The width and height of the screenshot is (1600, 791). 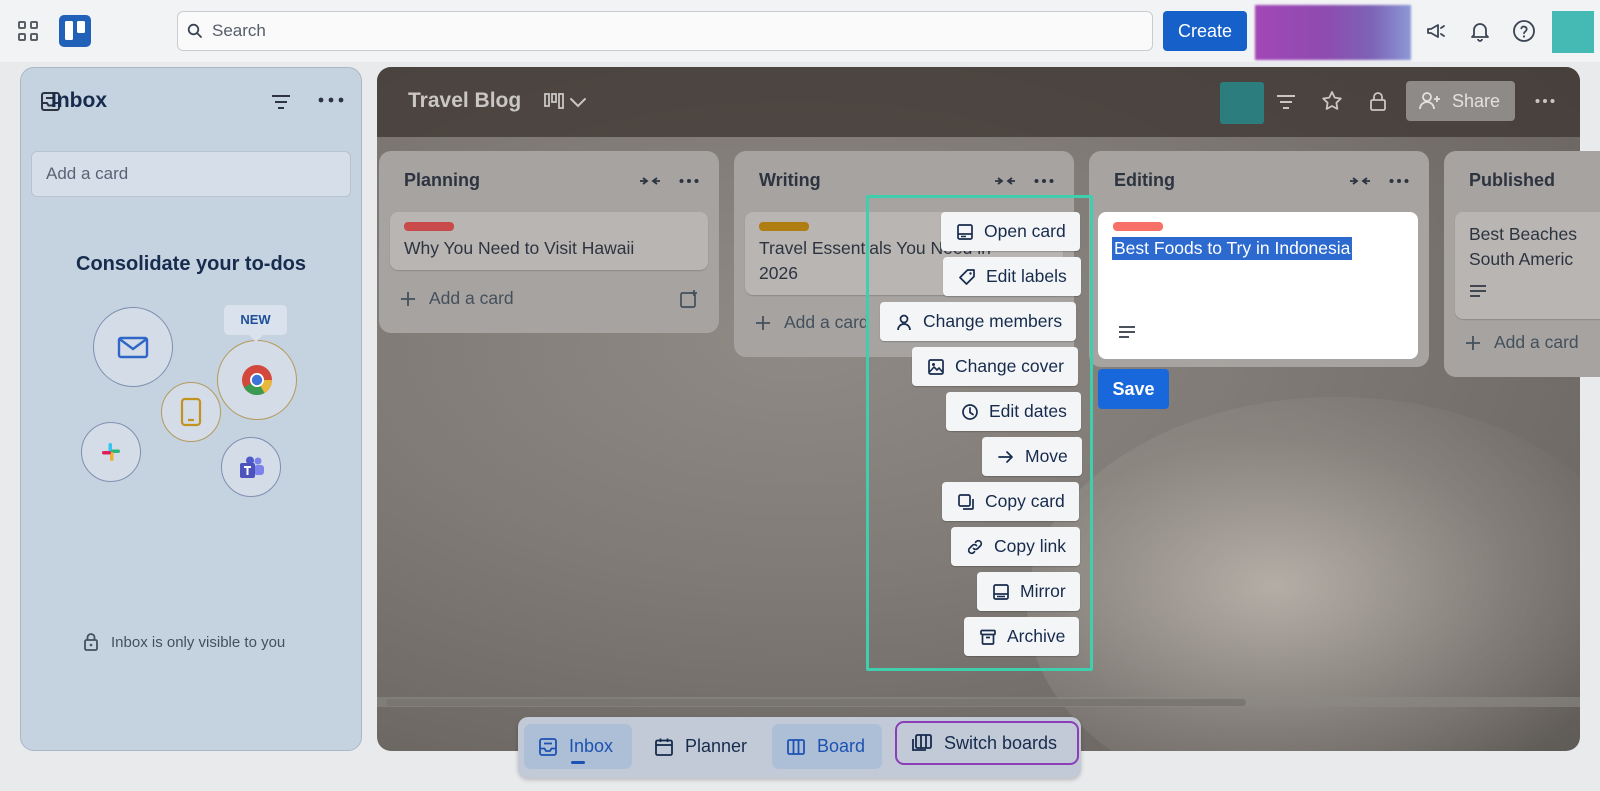 I want to click on edit-labels-label: Edit labels, so click(x=1026, y=276).